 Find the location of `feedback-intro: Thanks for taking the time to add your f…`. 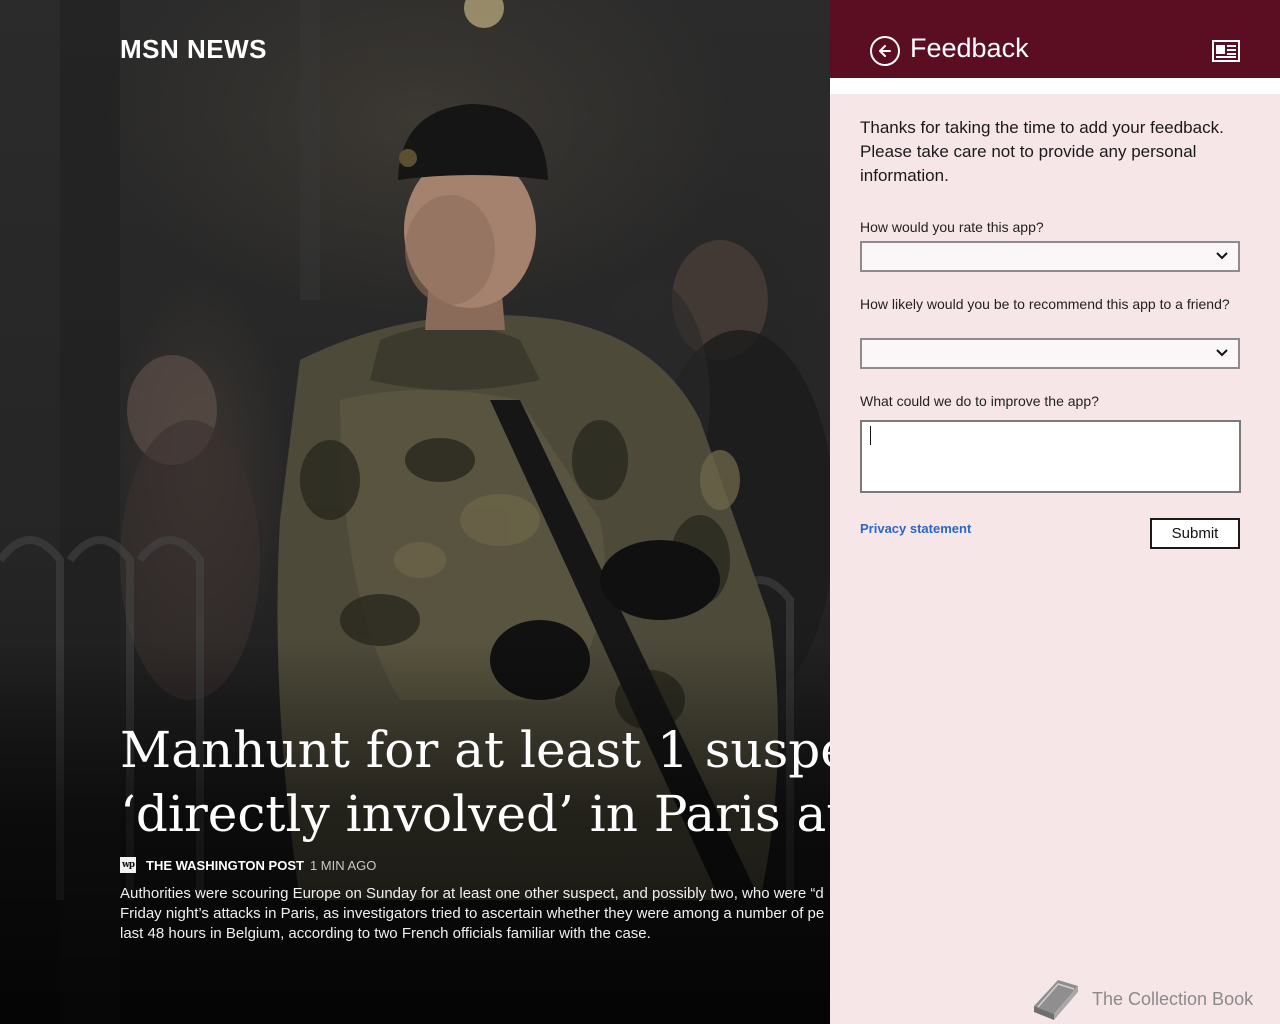

feedback-intro: Thanks for taking the time to add your f… is located at coordinates (1042, 151).